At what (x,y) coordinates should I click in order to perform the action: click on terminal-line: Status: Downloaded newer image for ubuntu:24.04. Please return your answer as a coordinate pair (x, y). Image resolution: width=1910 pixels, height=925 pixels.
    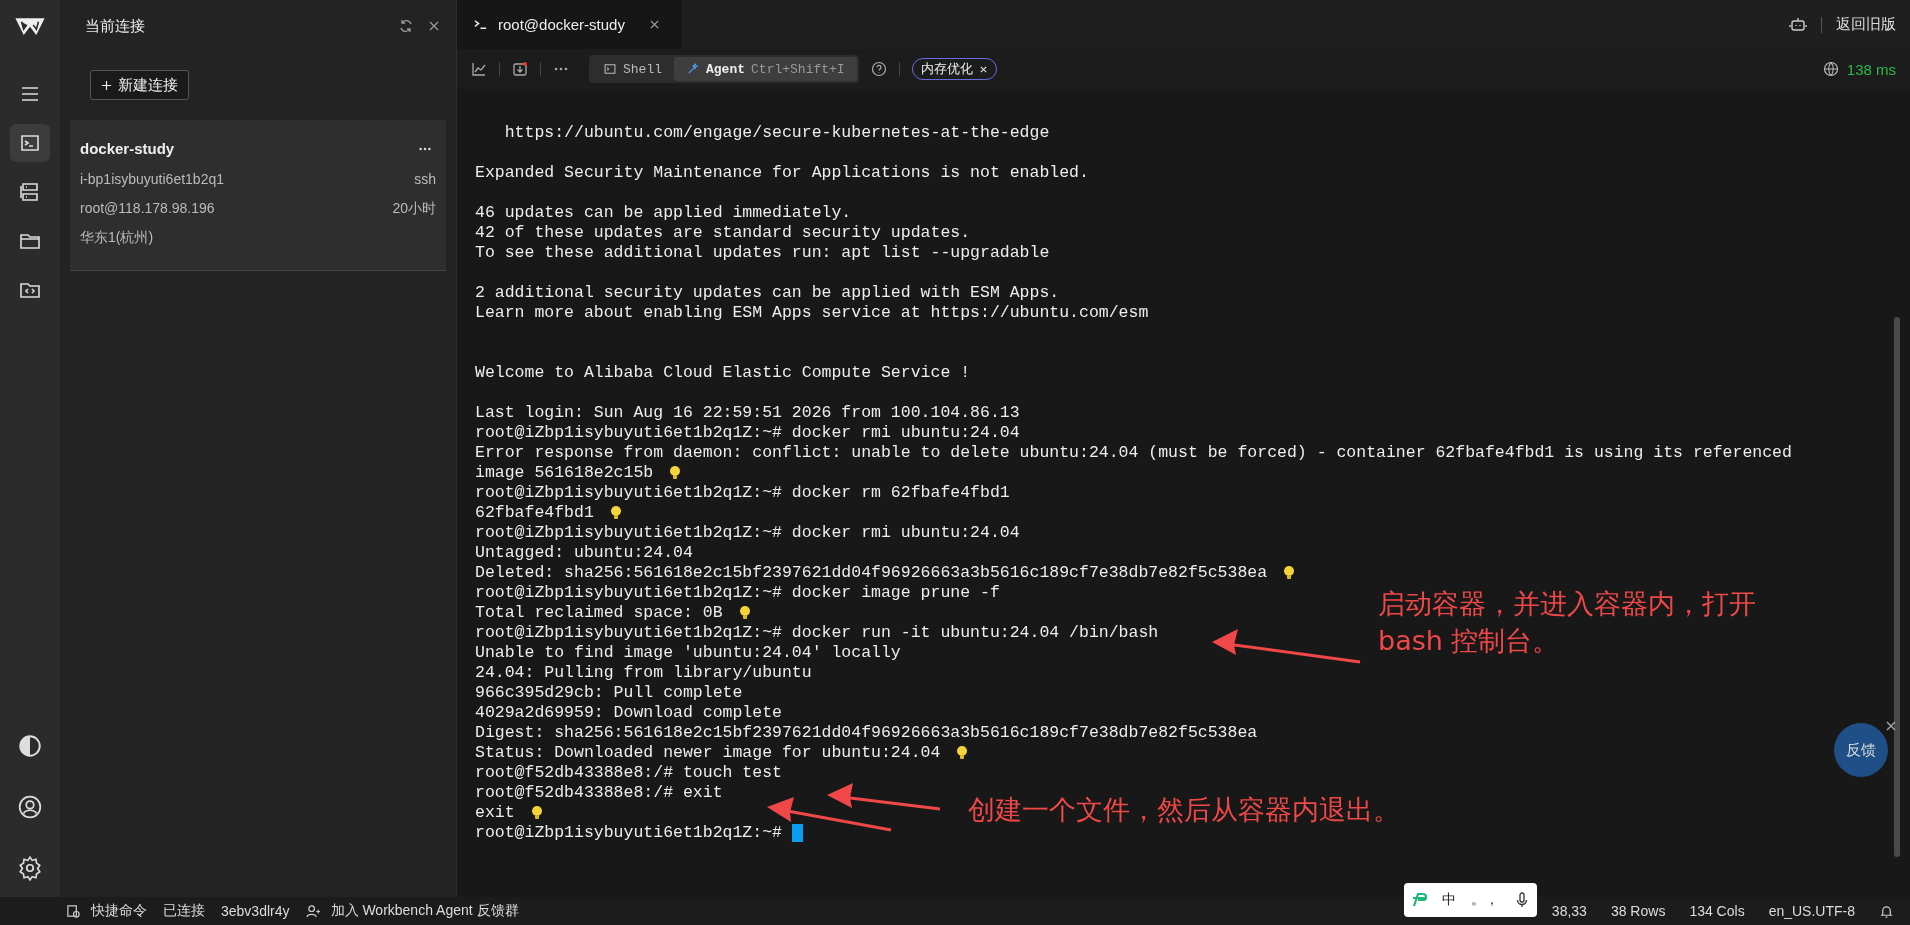
    Looking at the image, I should click on (708, 753).